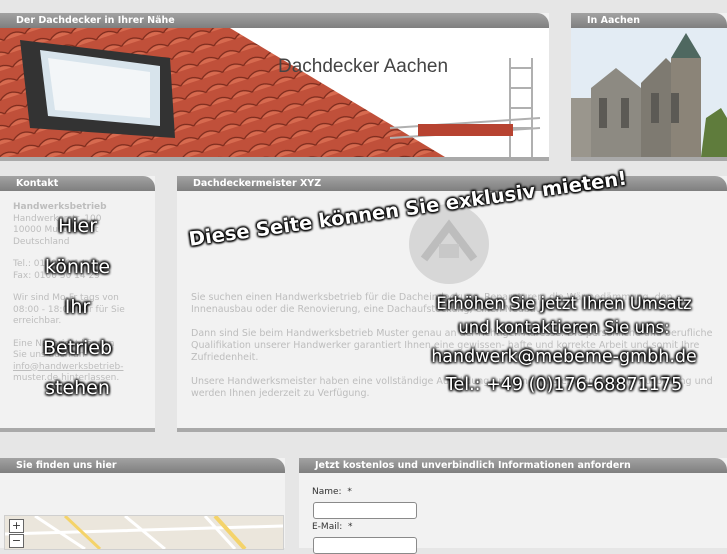 The image size is (727, 554). Describe the element at coordinates (365, 510) in the screenshot. I see `name-field` at that location.